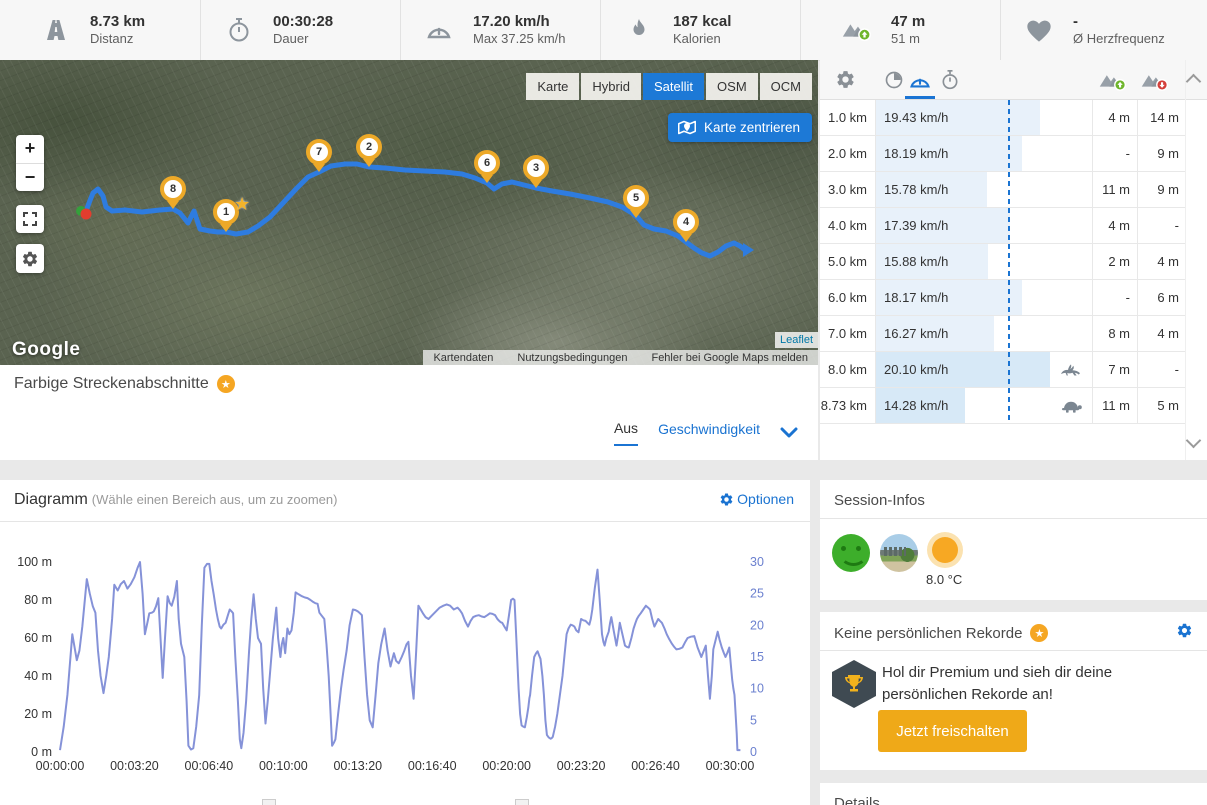  Describe the element at coordinates (60, 766) in the screenshot. I see `svg-text: 00:00:00` at that location.